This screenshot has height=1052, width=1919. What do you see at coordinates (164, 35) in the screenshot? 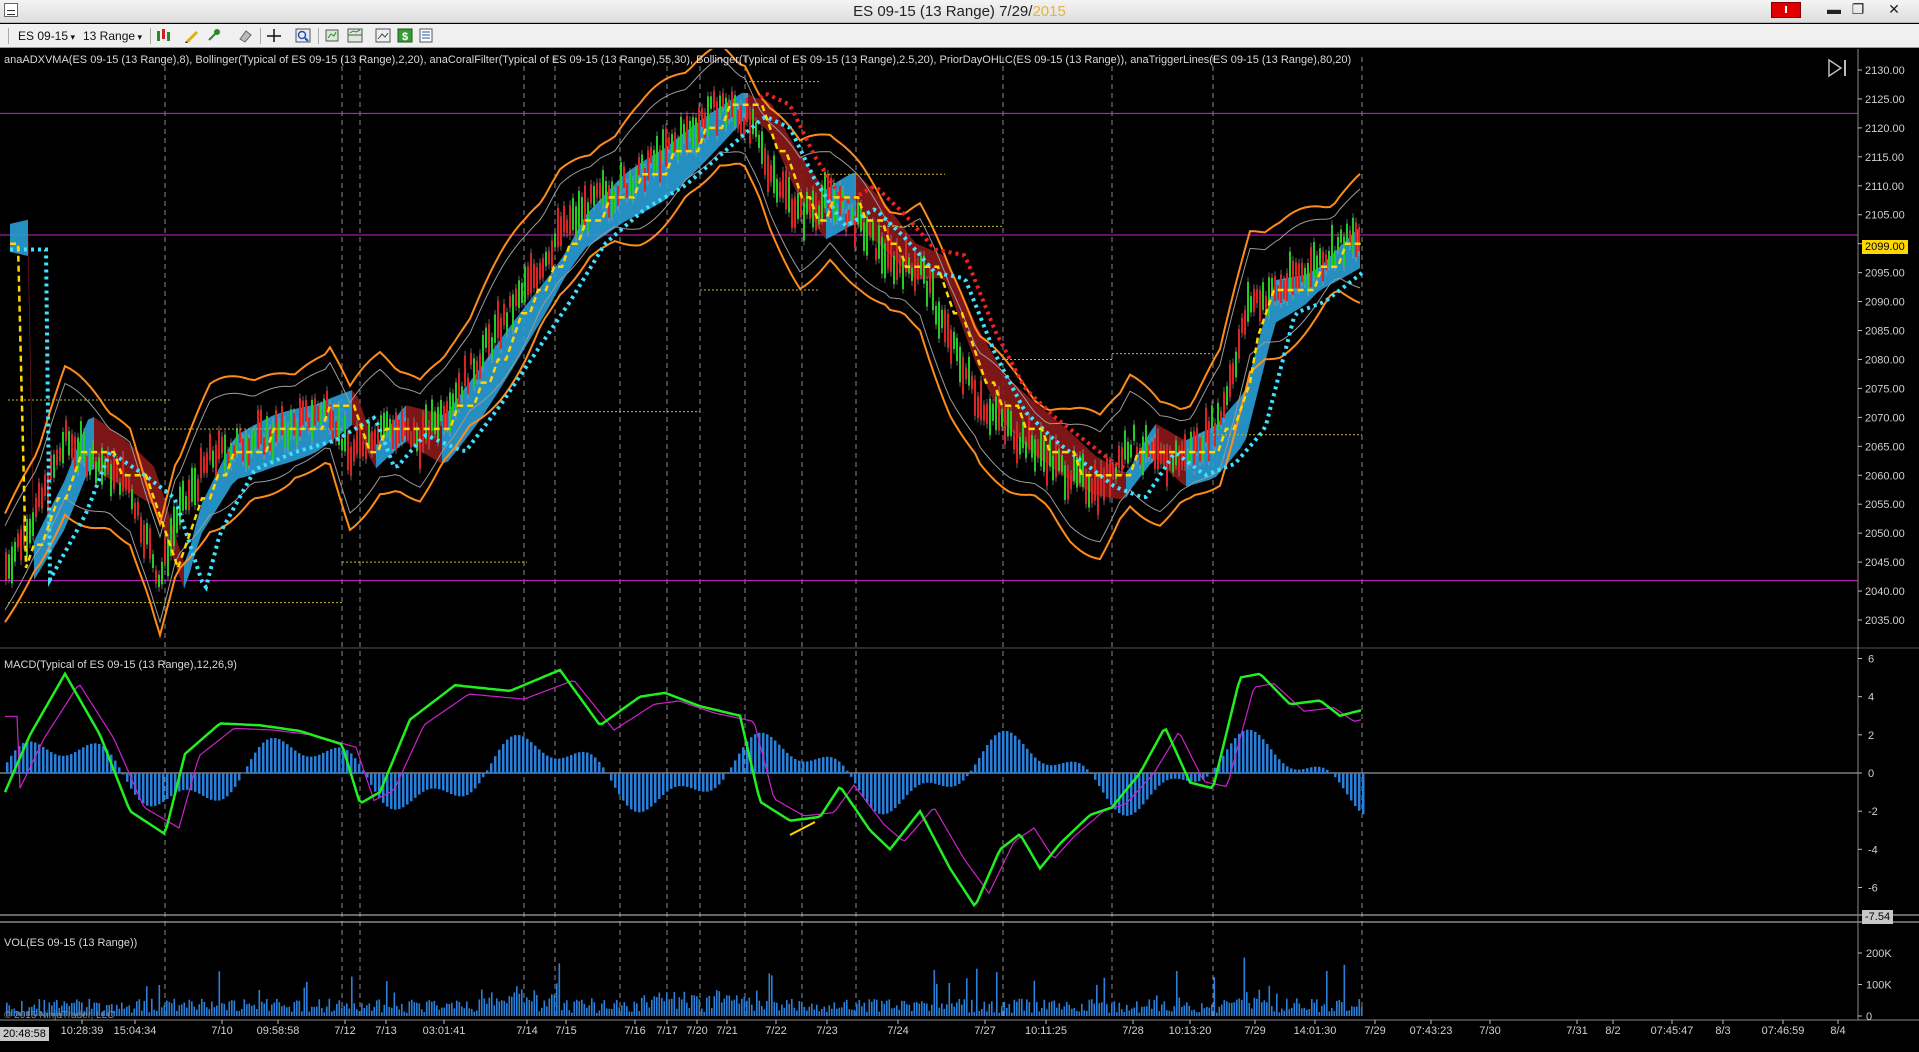
I see `bar-type-icon` at bounding box center [164, 35].